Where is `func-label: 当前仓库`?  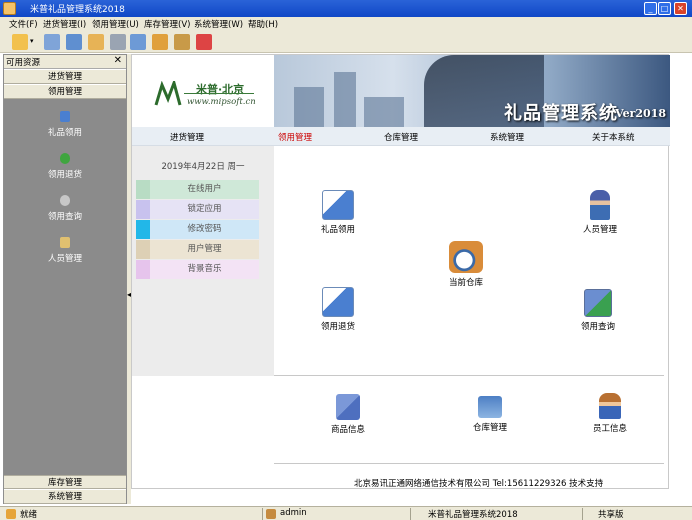
func-label: 当前仓库 is located at coordinates (465, 283).